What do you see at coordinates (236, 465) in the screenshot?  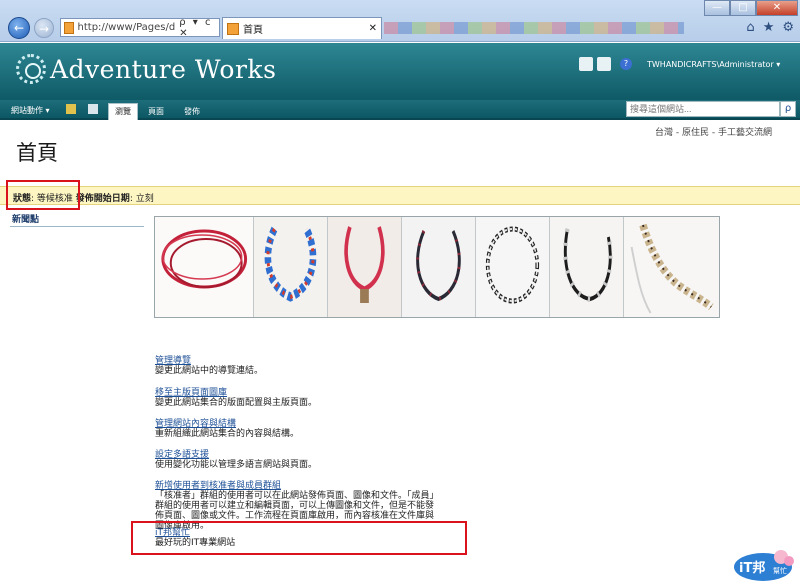 I see `link-description: 使用變化功能以管理多語言網站與頁面。` at bounding box center [236, 465].